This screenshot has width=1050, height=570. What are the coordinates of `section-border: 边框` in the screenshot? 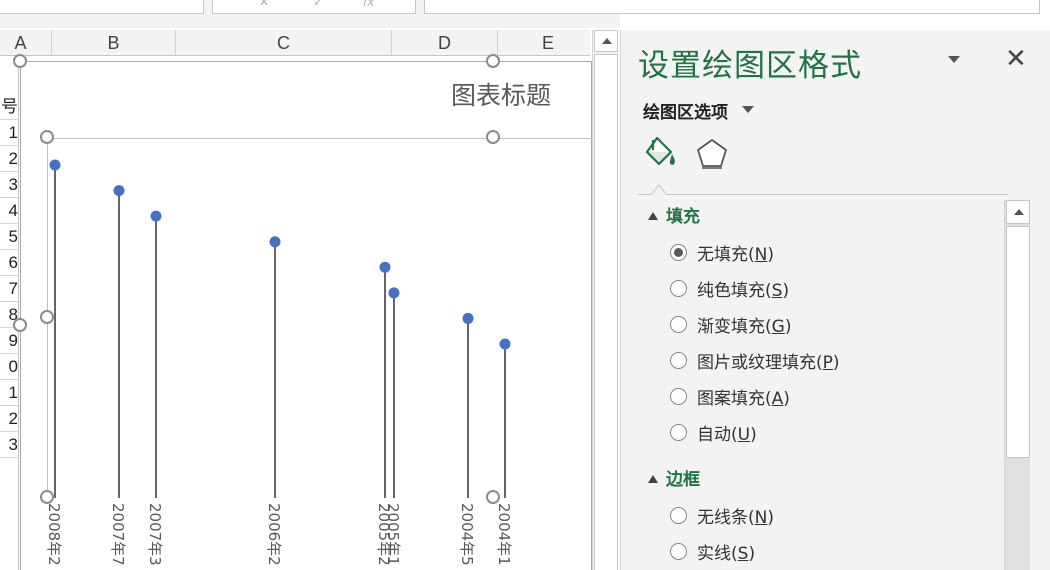 It's located at (669, 477).